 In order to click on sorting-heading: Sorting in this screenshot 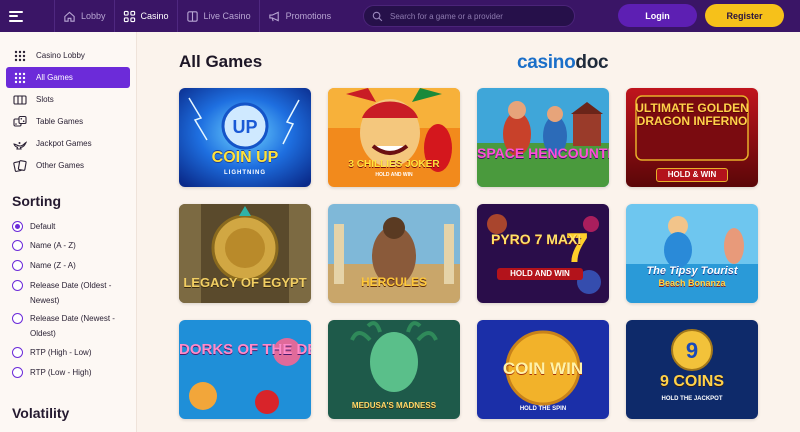, I will do `click(36, 201)`.